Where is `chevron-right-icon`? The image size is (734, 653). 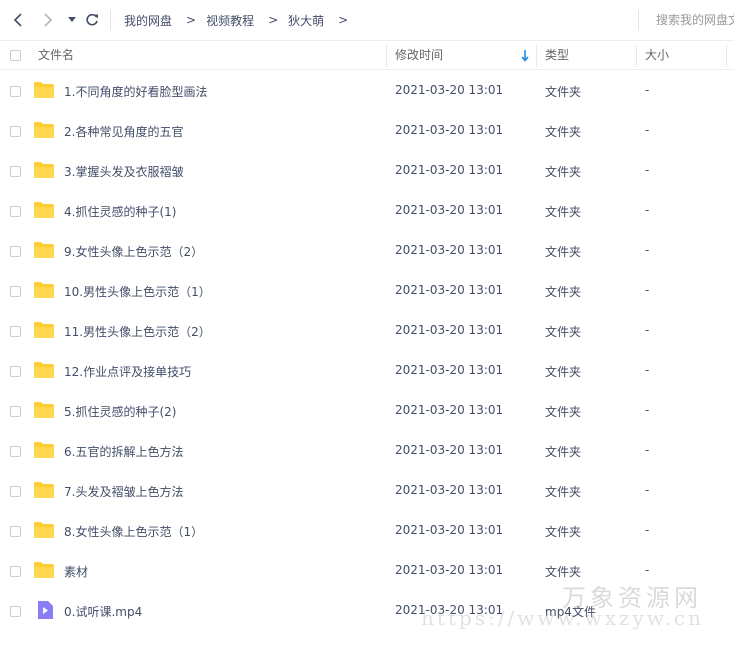 chevron-right-icon is located at coordinates (48, 20).